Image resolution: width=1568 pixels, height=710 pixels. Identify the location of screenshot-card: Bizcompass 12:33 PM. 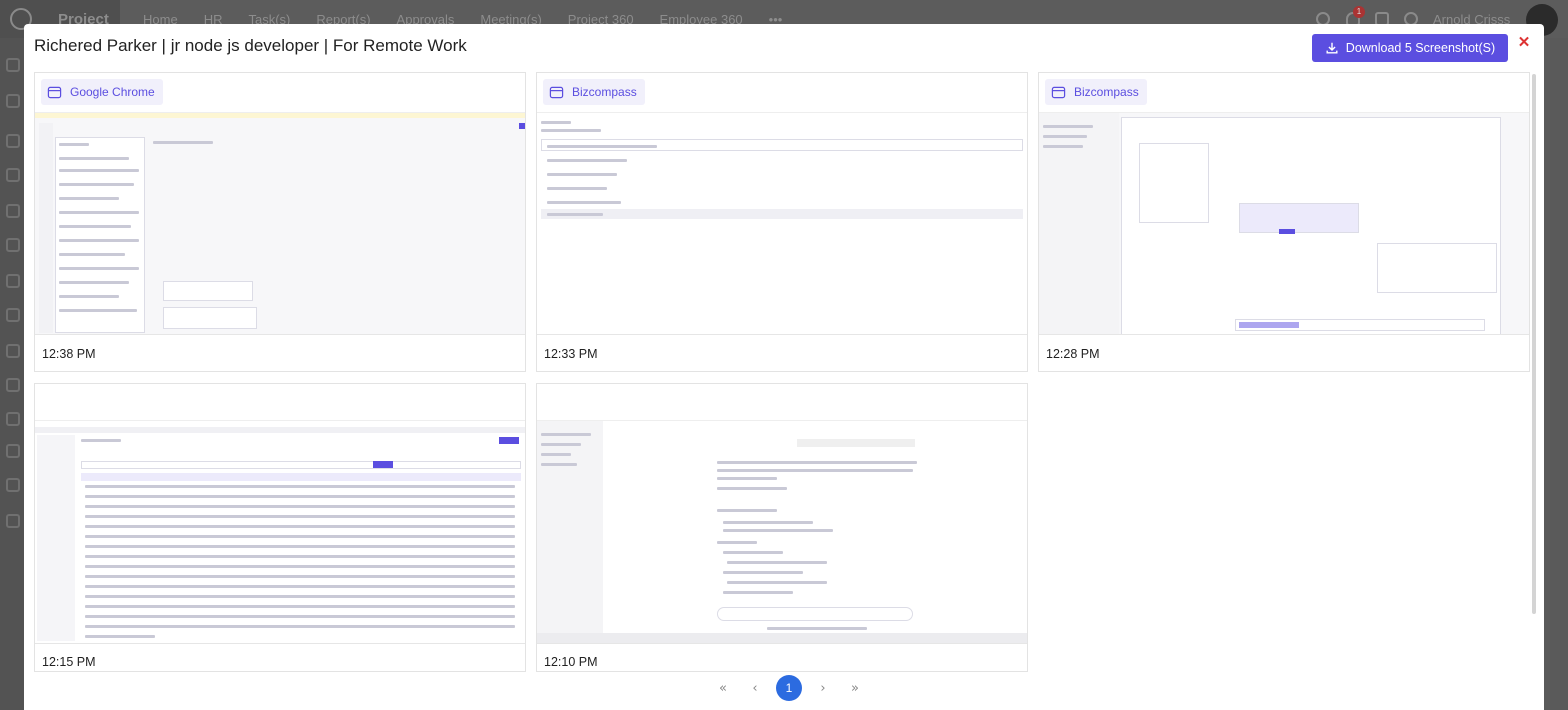
(782, 222).